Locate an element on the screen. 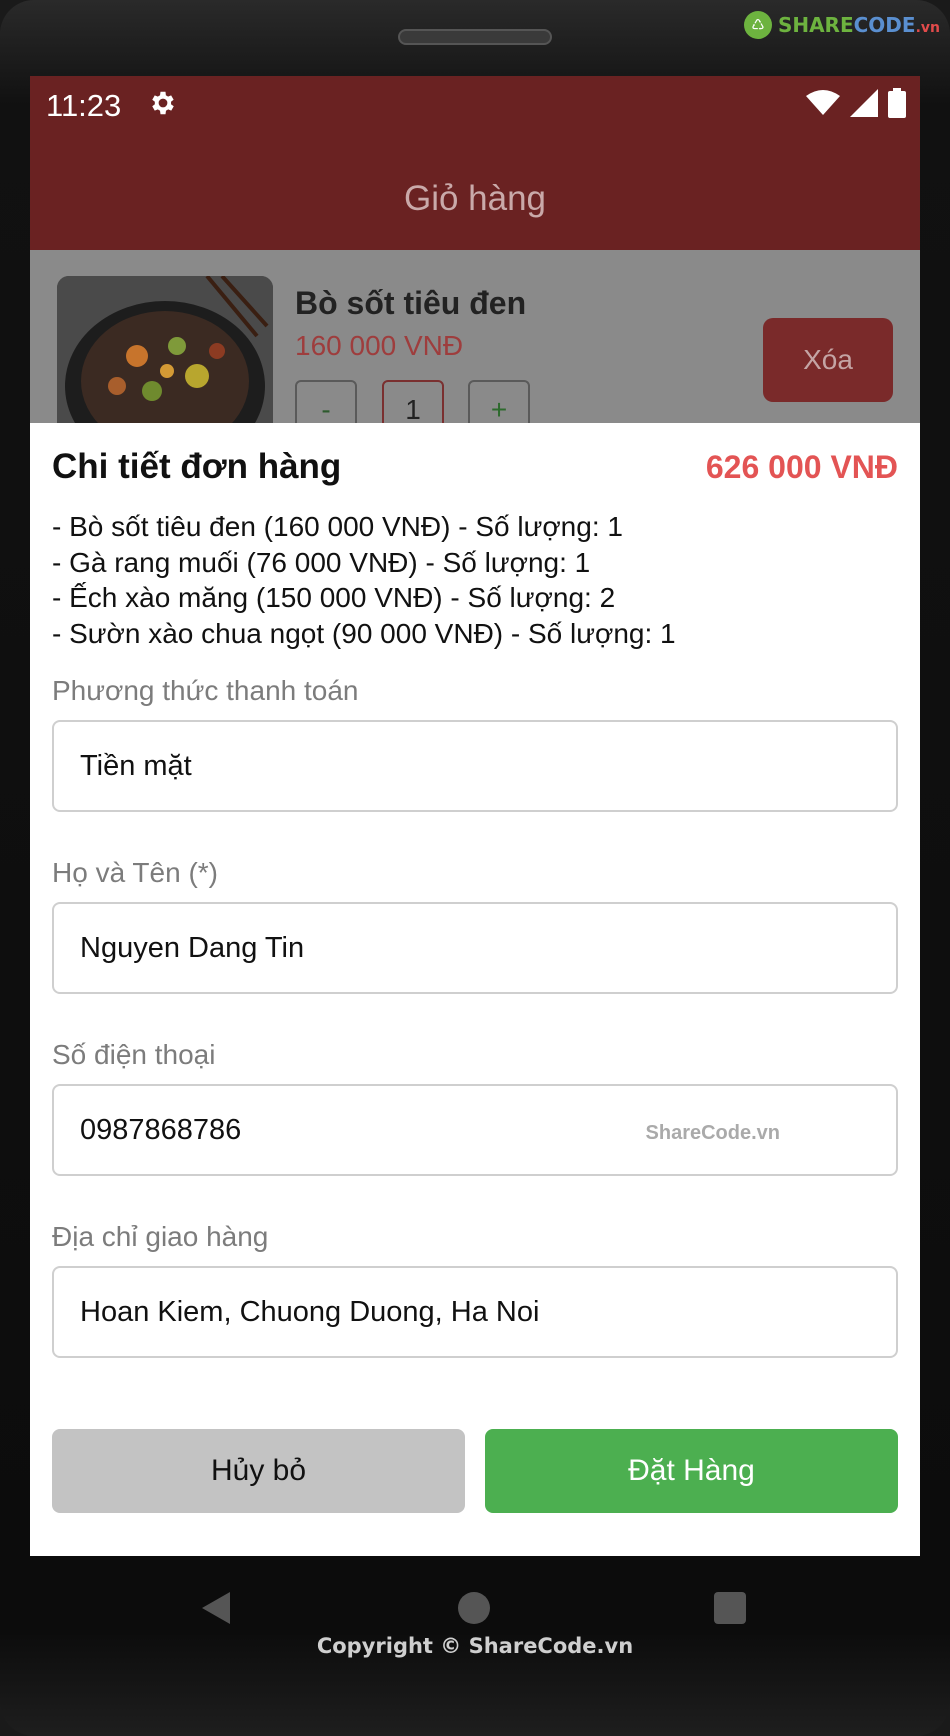 This screenshot has width=950, height=1736. logo-code-text: CODE is located at coordinates (884, 25).